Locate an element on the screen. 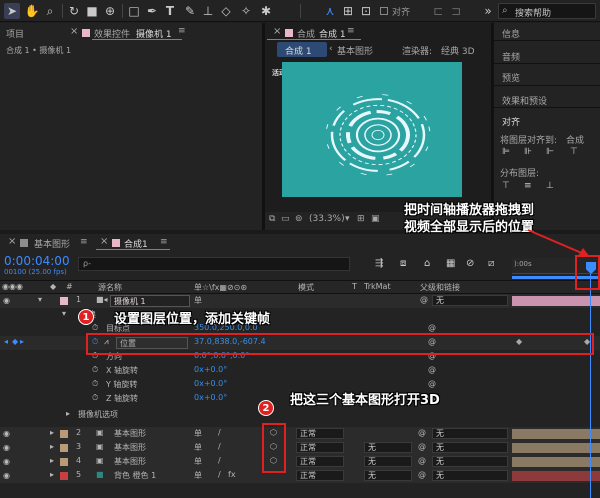  camera-options-row: ▸ 摄像机选项 is located at coordinates (300, 415).